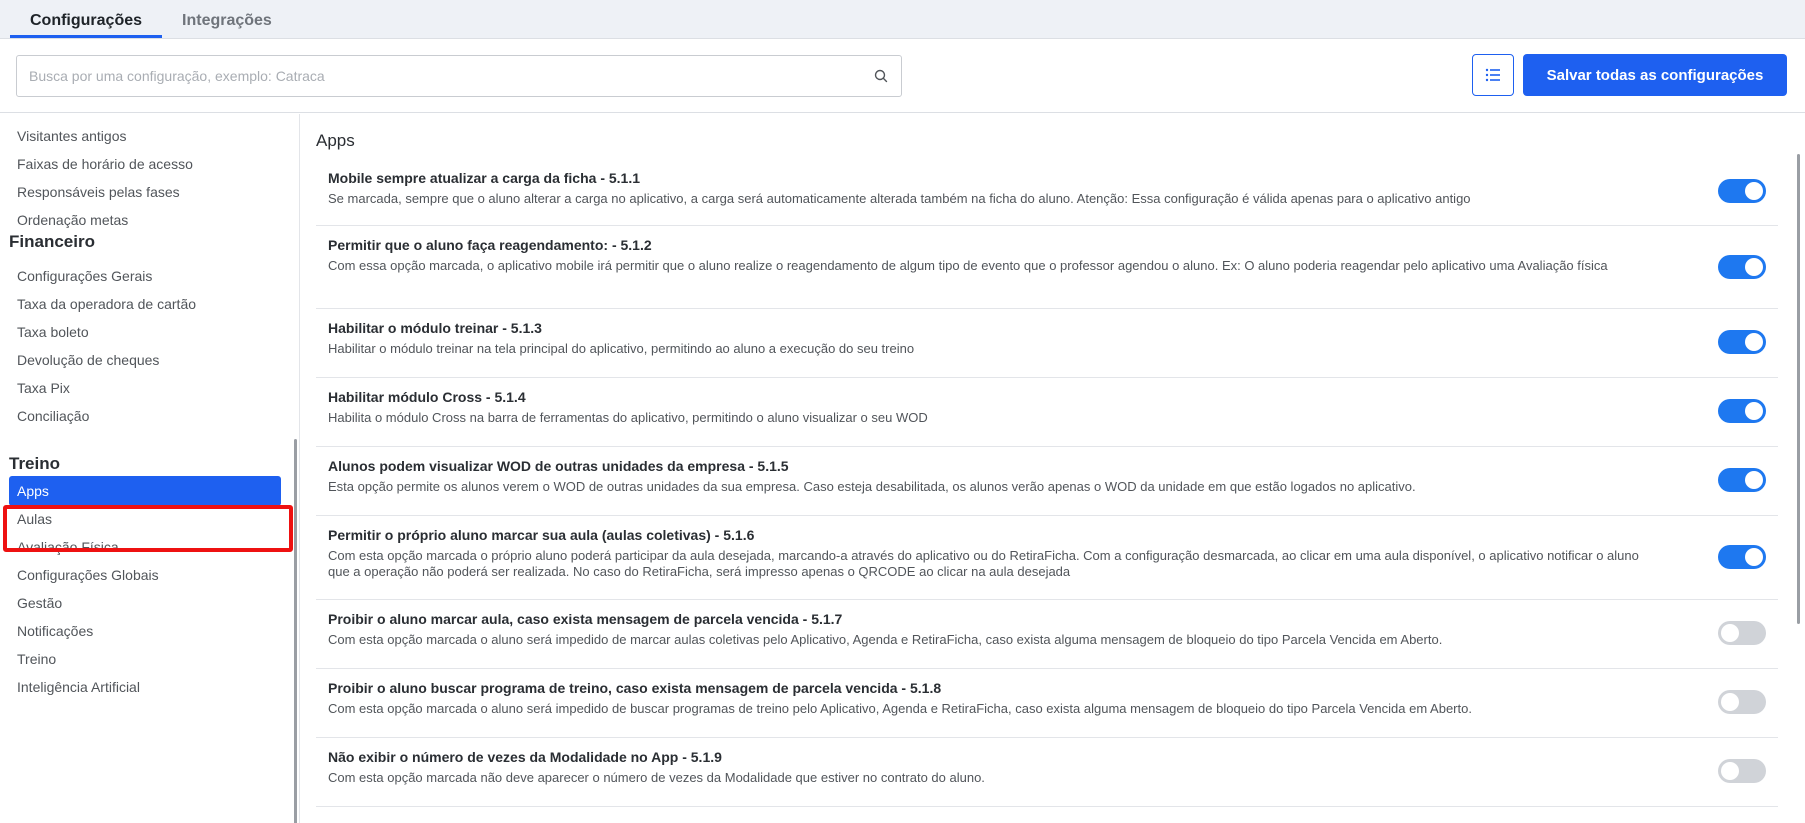  I want to click on setting-title: Habilitar módulo Cross - 5.1.4, so click(427, 397).